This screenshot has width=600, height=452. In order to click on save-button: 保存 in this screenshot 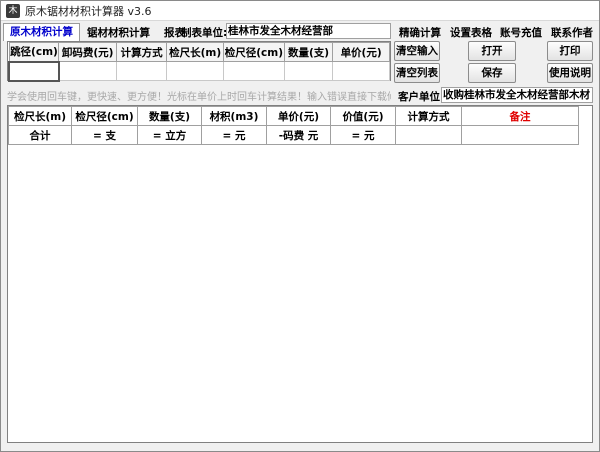, I will do `click(492, 73)`.